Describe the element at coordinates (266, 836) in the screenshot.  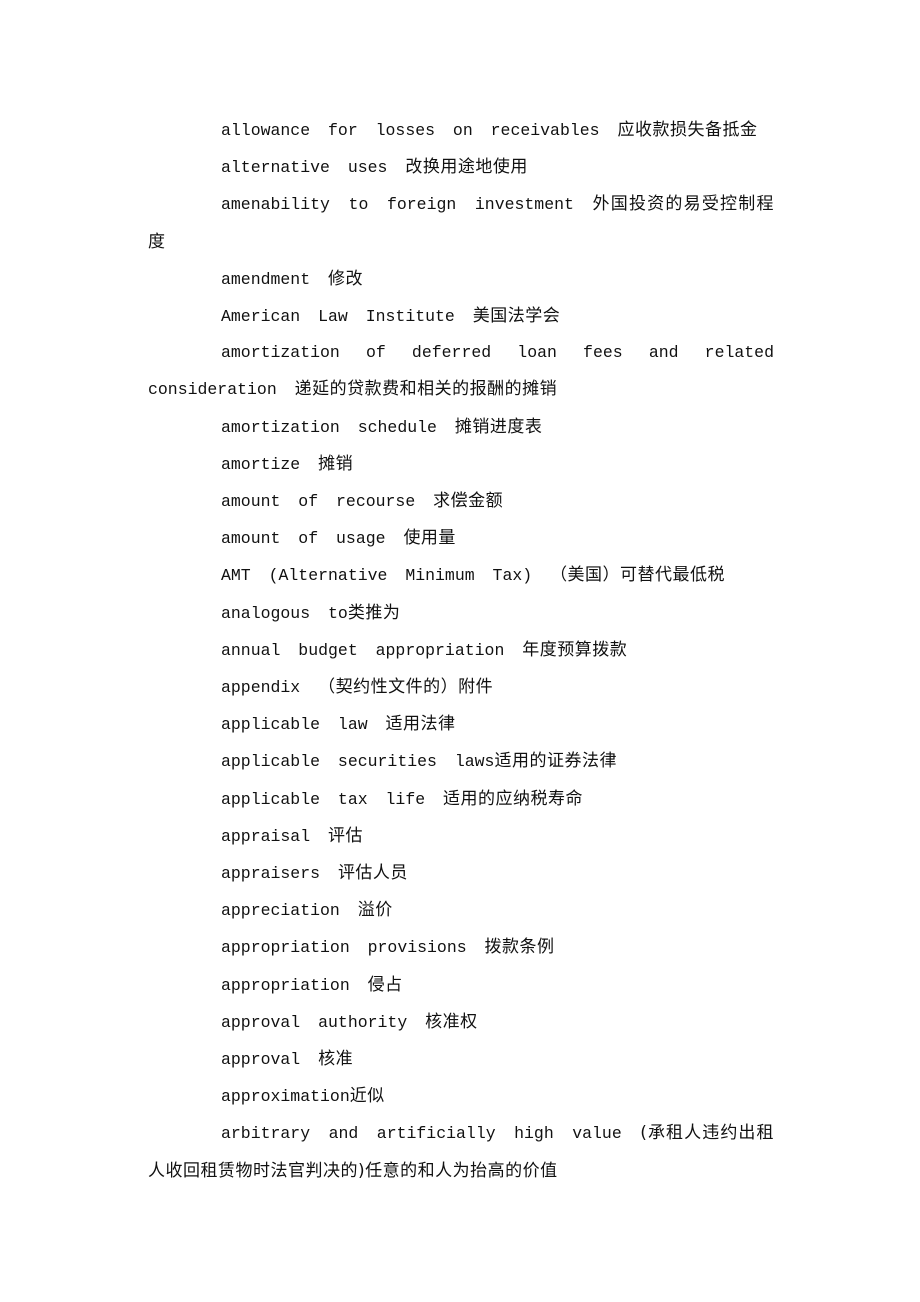
I see `entry-term: appraisal` at that location.